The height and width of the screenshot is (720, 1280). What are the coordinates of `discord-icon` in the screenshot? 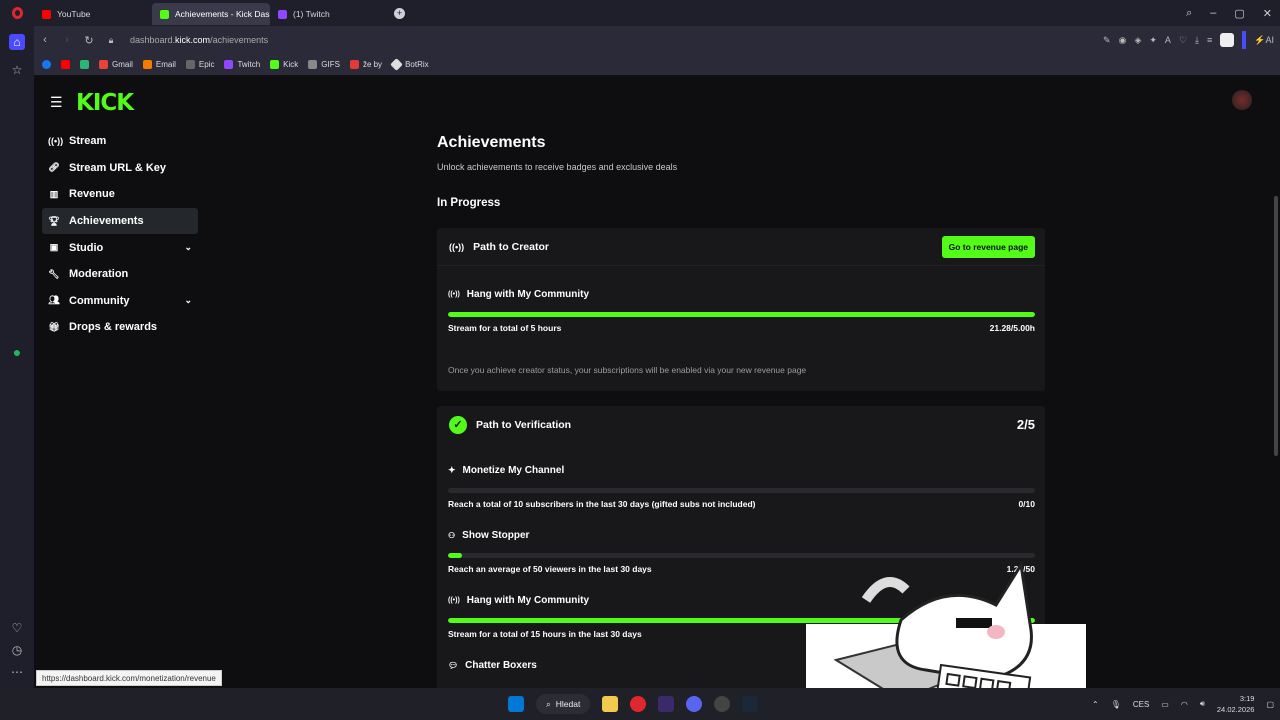 It's located at (694, 704).